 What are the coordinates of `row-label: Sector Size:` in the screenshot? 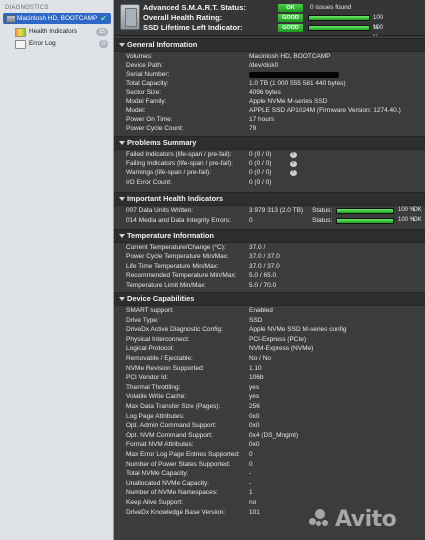 It's located at (144, 92).